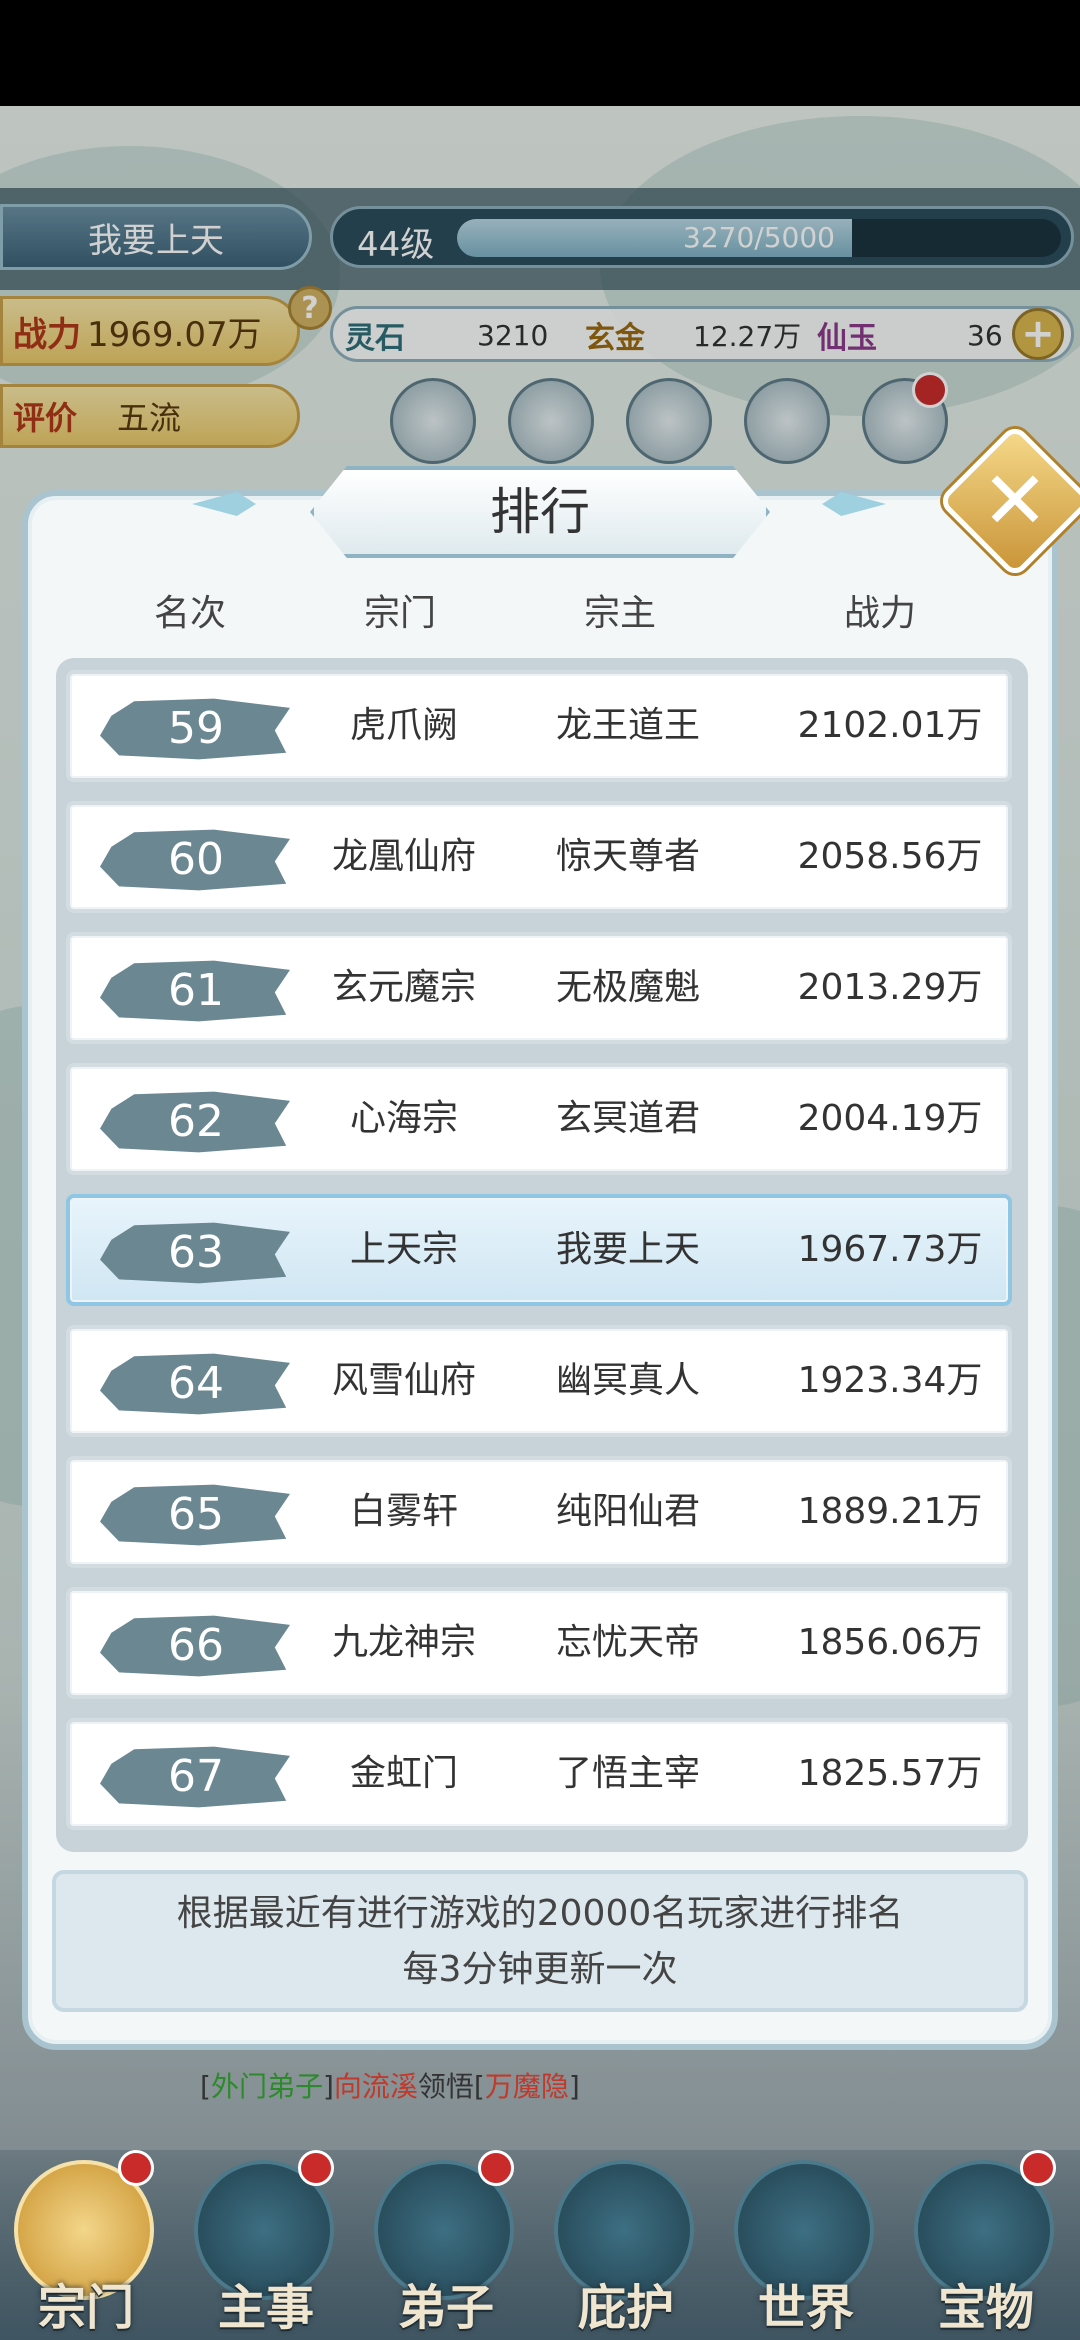 The image size is (1080, 2340). What do you see at coordinates (539, 988) in the screenshot?
I see `ranking-row: 61 玄元魔宗 无极魔魁 2013.29万` at bounding box center [539, 988].